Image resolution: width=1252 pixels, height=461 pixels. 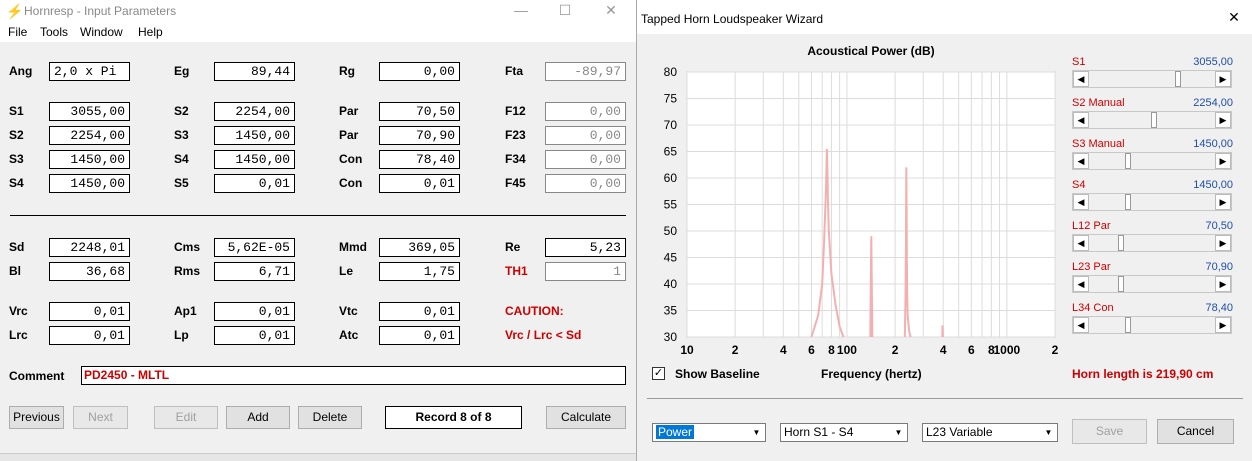 I want to click on status-bar, so click(x=318, y=457).